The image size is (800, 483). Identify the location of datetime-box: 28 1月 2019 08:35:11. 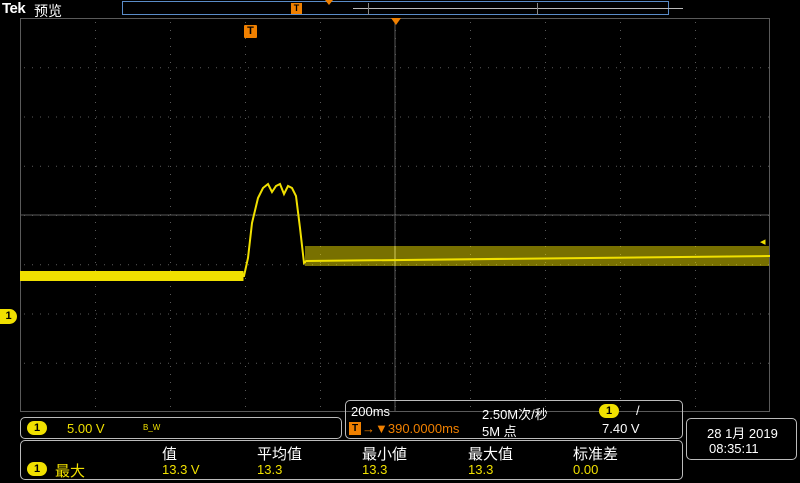
(741, 439).